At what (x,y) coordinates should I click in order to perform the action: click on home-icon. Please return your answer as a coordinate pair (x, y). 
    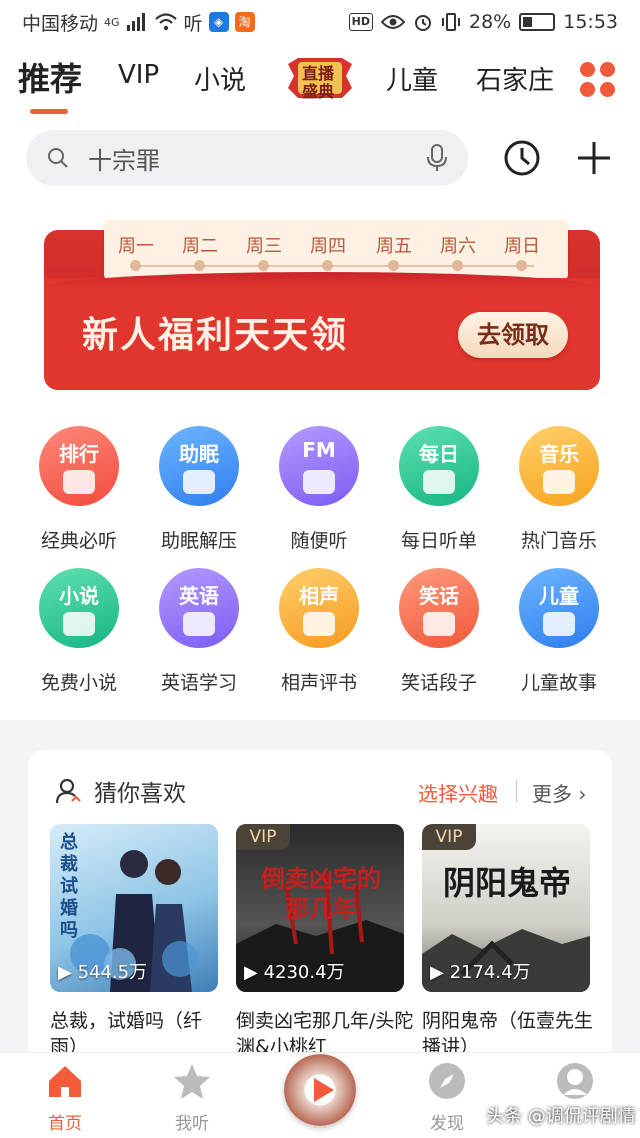
    Looking at the image, I should click on (65, 1081).